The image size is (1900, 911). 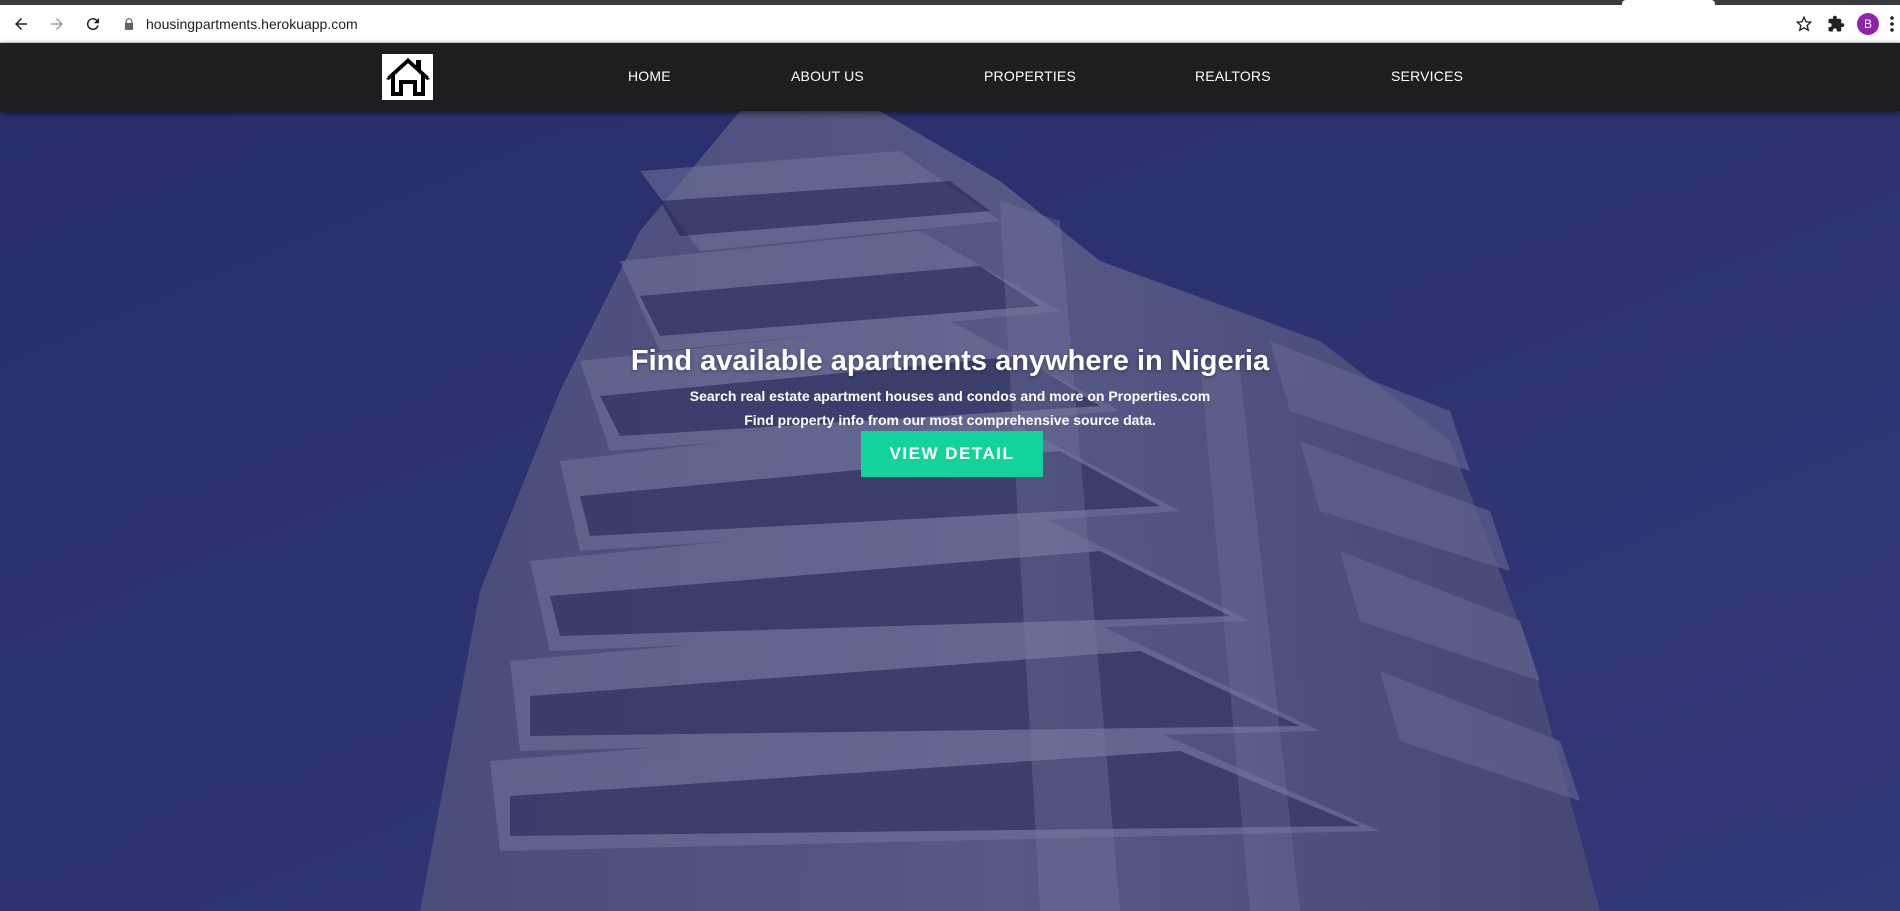 What do you see at coordinates (1030, 76) in the screenshot?
I see `nav-properties: PROPERTIES` at bounding box center [1030, 76].